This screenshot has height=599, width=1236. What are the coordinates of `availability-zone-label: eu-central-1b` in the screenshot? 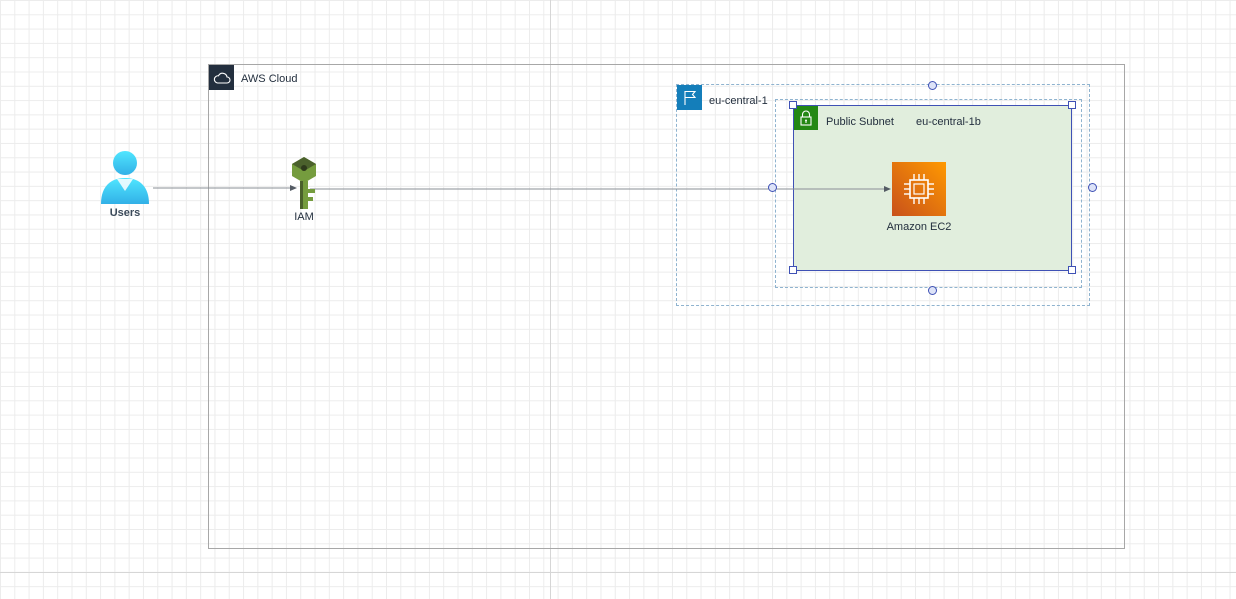 It's located at (948, 122).